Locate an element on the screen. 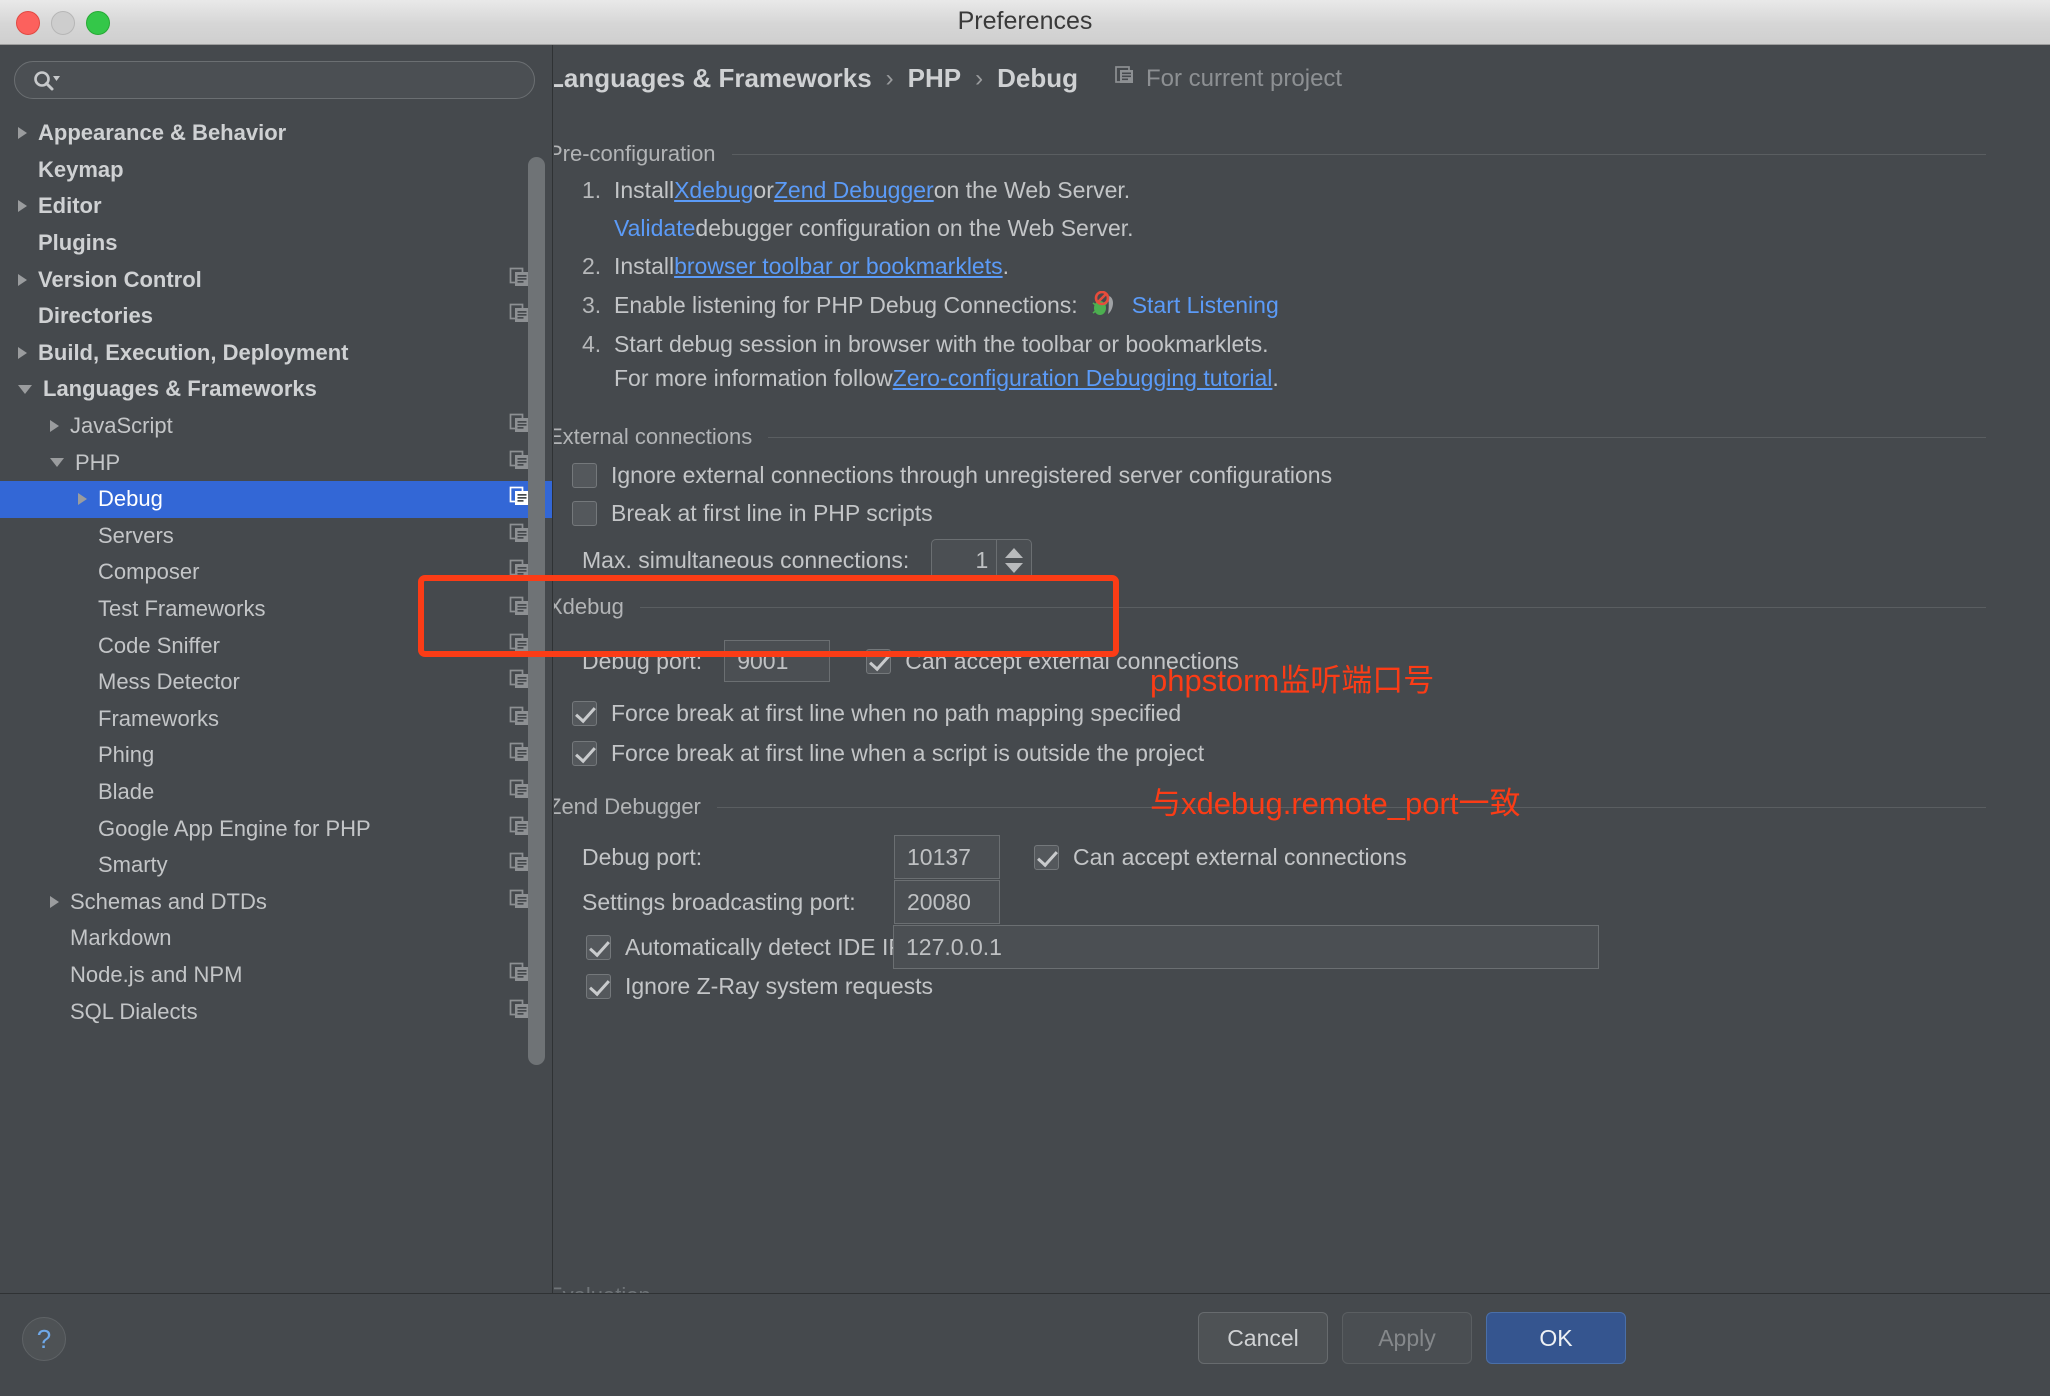  browser-toolbar-link: browser toolbar or bookmarklets is located at coordinates (838, 266).